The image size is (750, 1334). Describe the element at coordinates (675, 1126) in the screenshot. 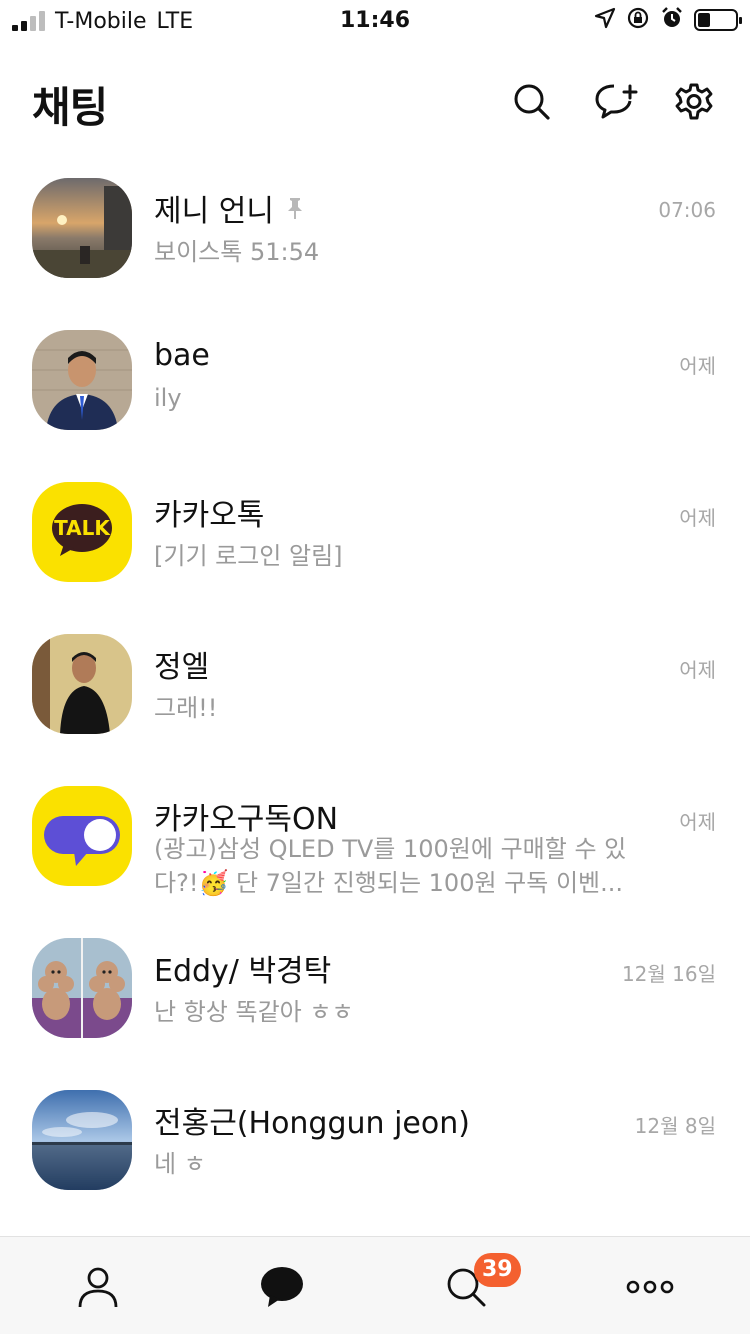

I see `chat-time: 12월 8일` at that location.